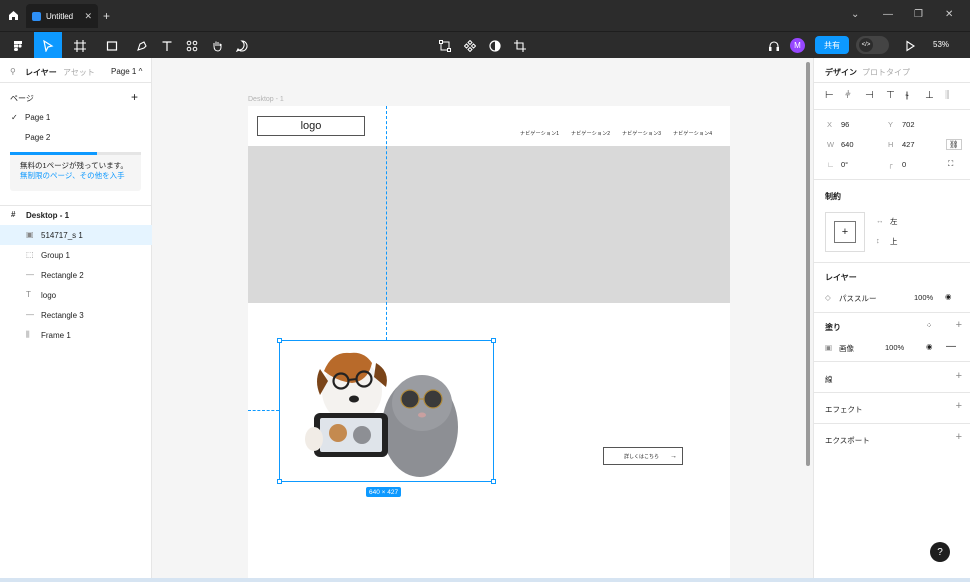  I want to click on layer-group-1: ⬚ Group 1, so click(76, 255).